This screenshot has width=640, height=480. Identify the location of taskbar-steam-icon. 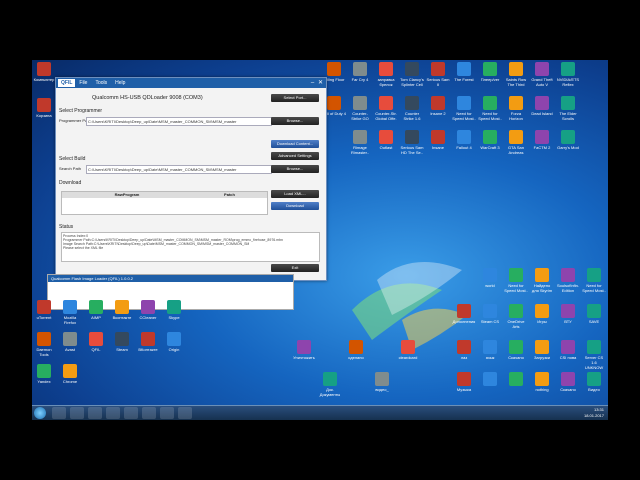
(95, 413).